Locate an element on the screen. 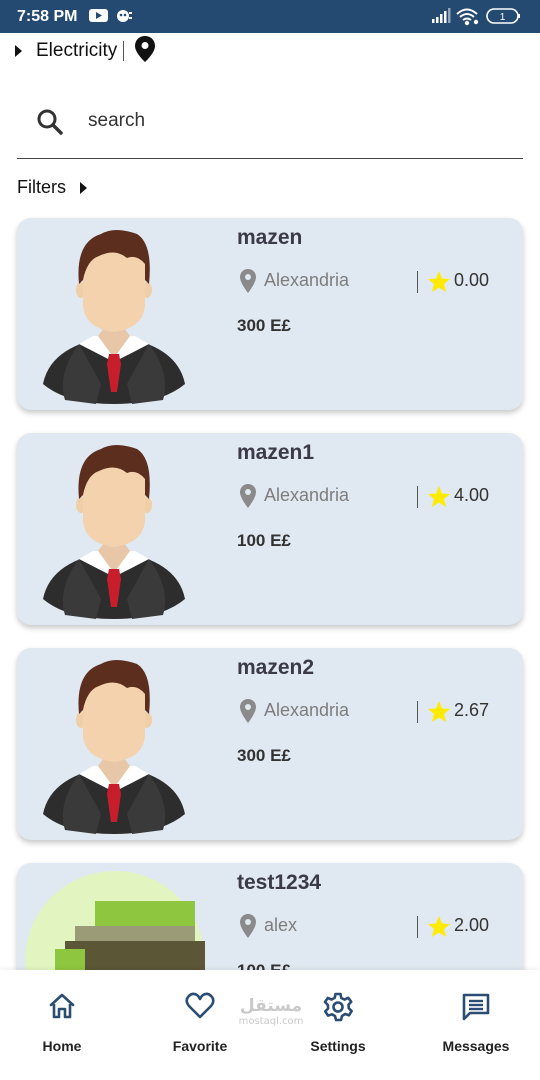 Image resolution: width=540 pixels, height=1080 pixels. provider-price: 100 E£ is located at coordinates (264, 540).